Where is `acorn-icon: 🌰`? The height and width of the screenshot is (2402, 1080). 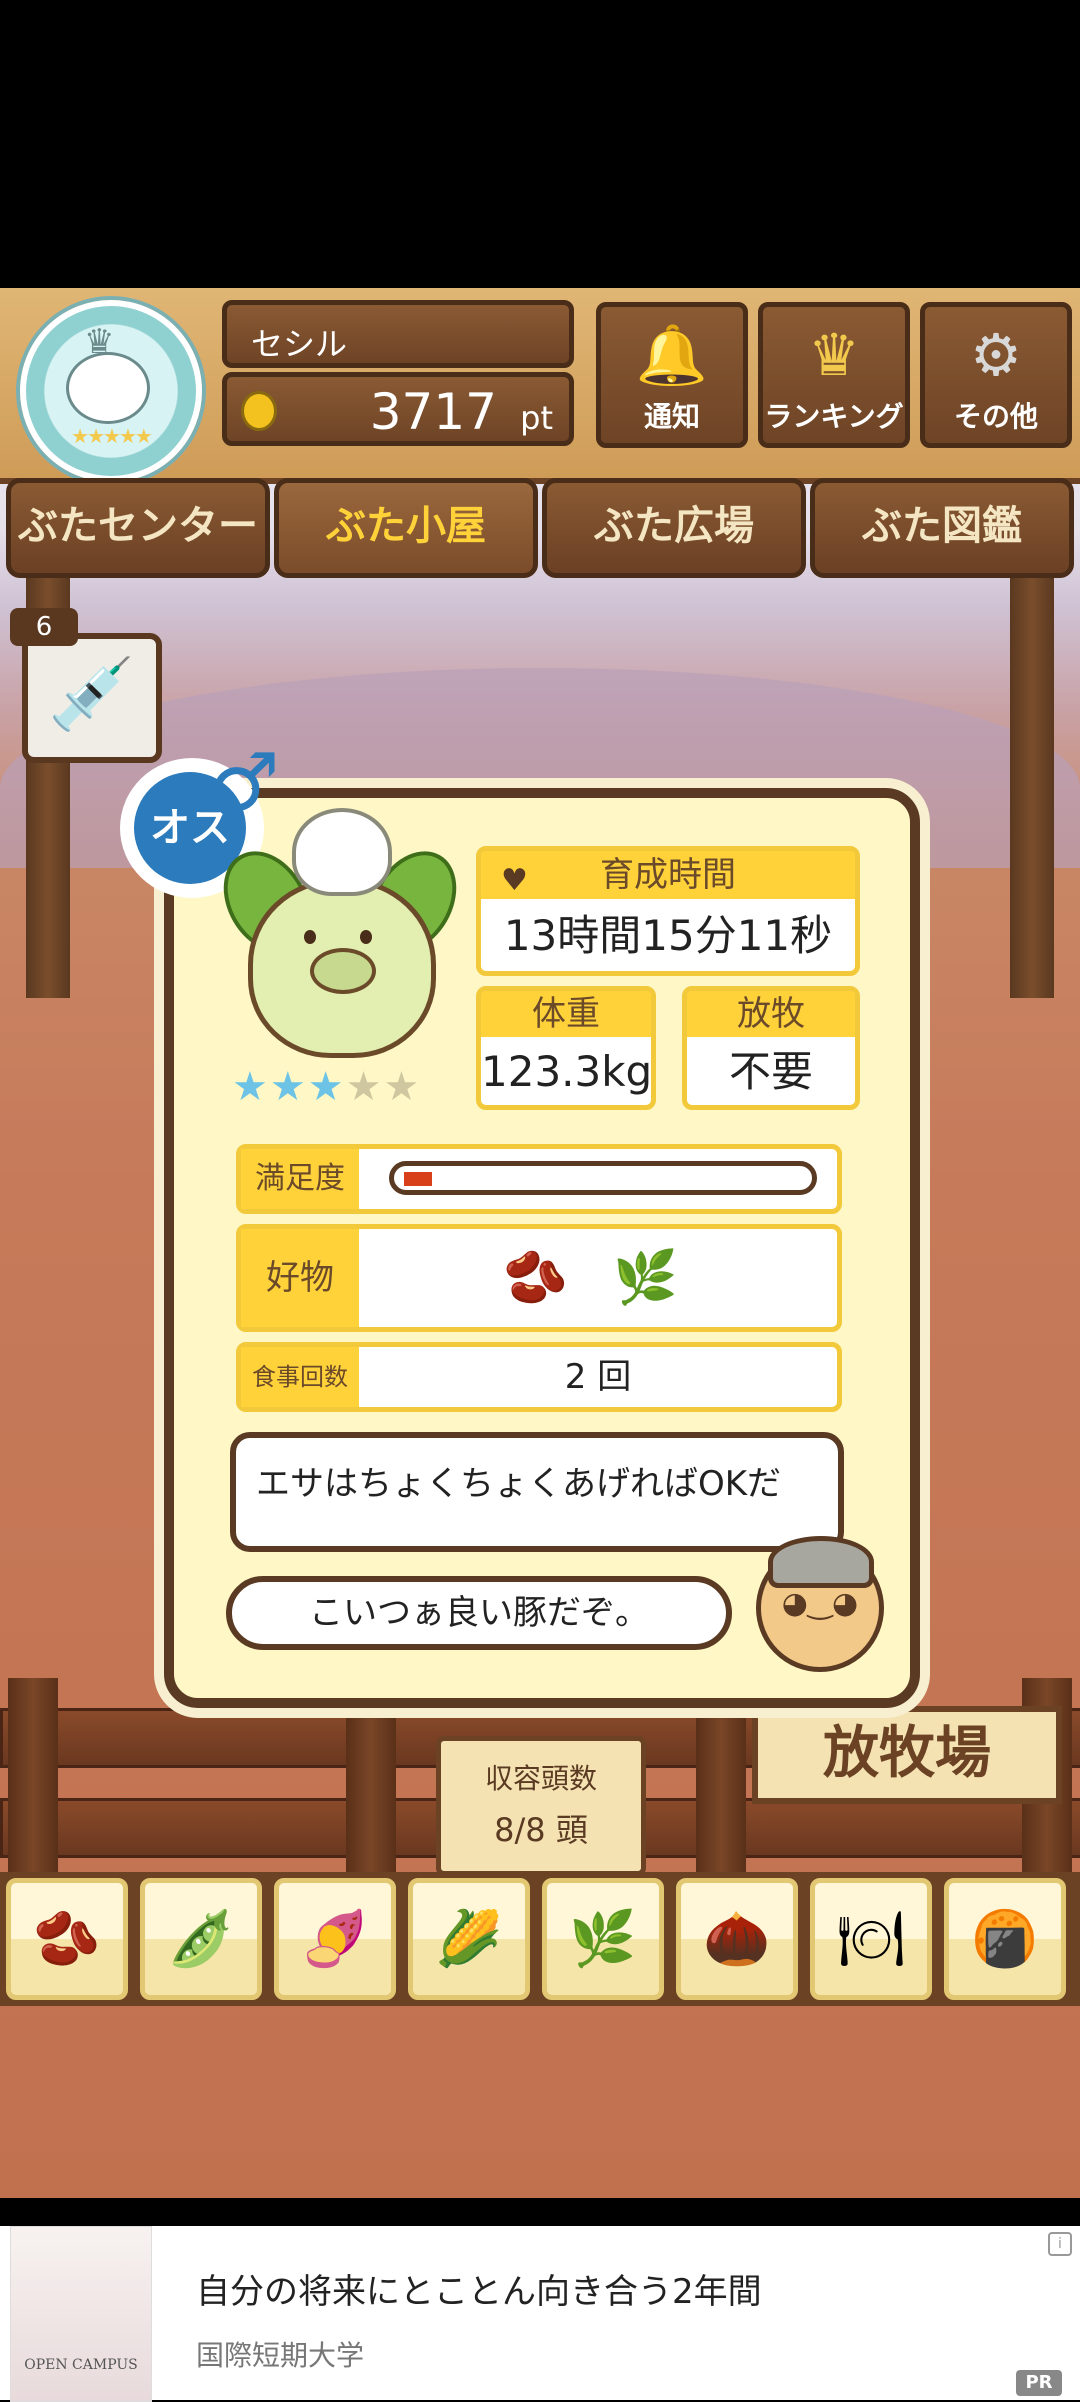
acorn-icon: 🌰 is located at coordinates (737, 1938).